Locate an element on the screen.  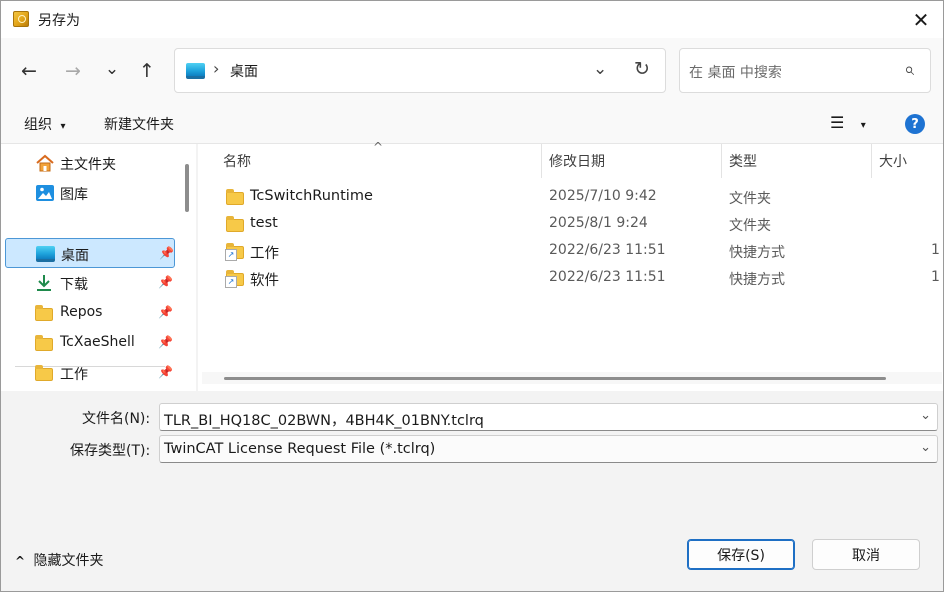
file-row: 软件 2022/6/23 11:51 快捷方式 1 is located at coordinates (570, 278).